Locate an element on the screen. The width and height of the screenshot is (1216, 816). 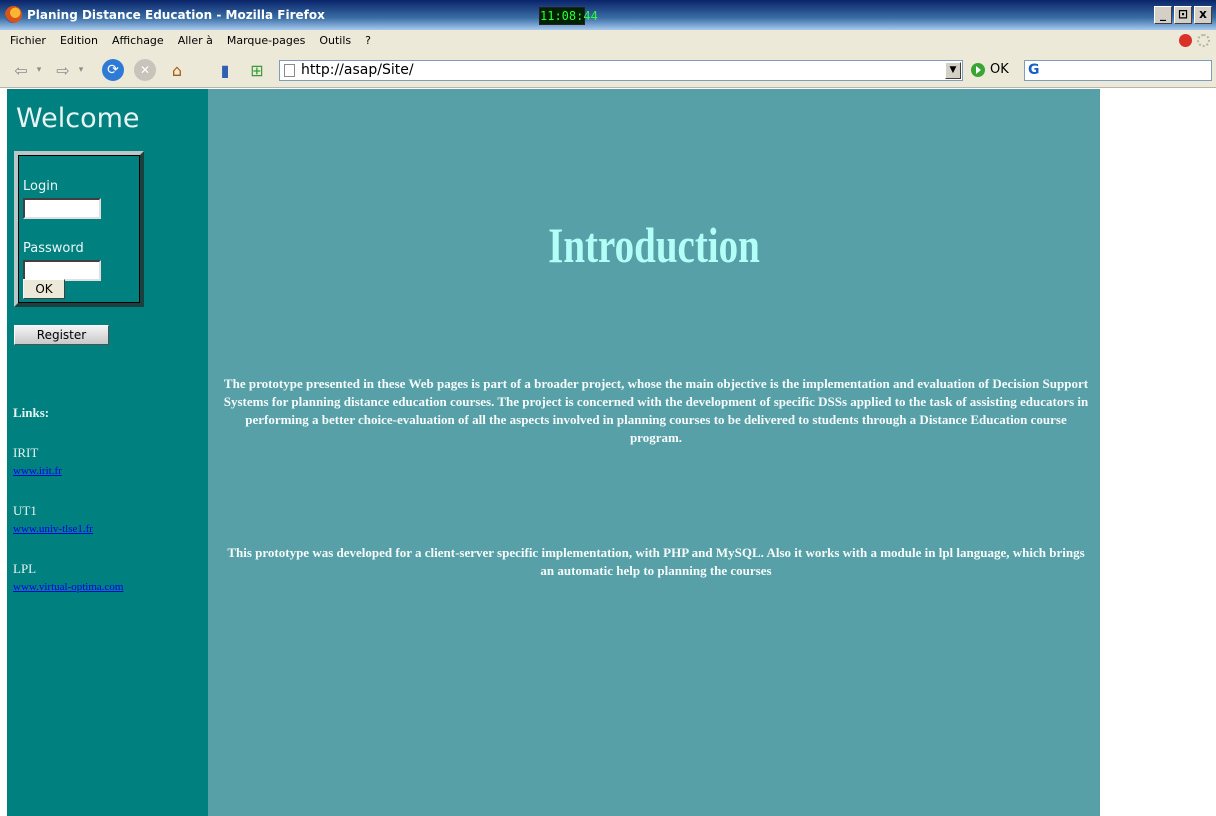
bookmarks-sidebar-icon: ▮ is located at coordinates (225, 70).